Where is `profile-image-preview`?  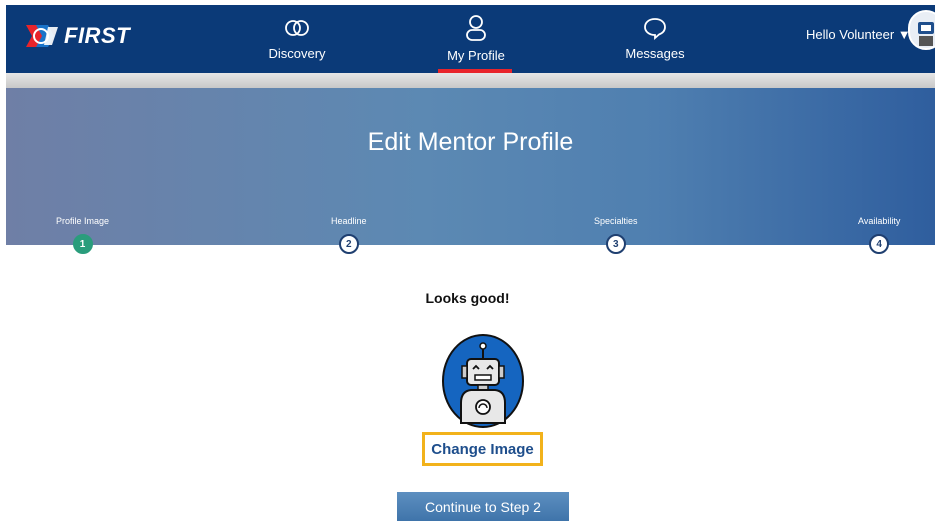
profile-image-preview is located at coordinates (483, 381).